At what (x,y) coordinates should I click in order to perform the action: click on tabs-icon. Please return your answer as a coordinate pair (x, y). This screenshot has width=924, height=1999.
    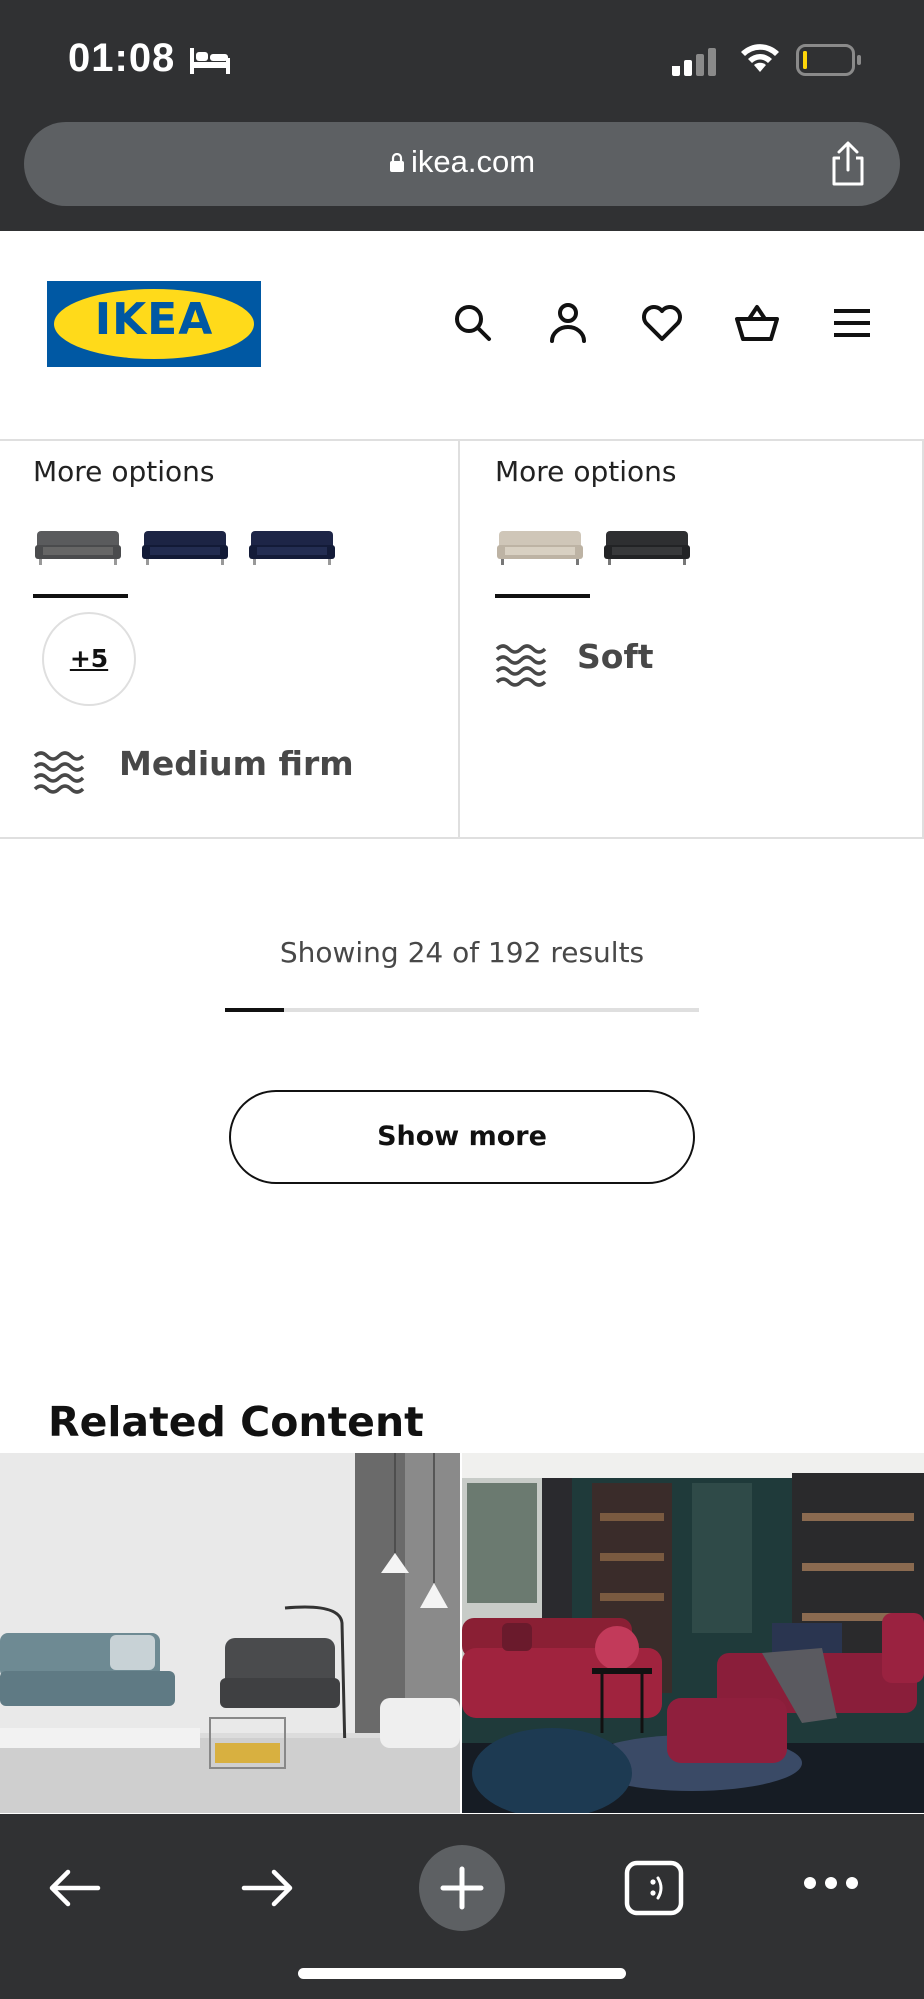
    Looking at the image, I should click on (654, 1888).